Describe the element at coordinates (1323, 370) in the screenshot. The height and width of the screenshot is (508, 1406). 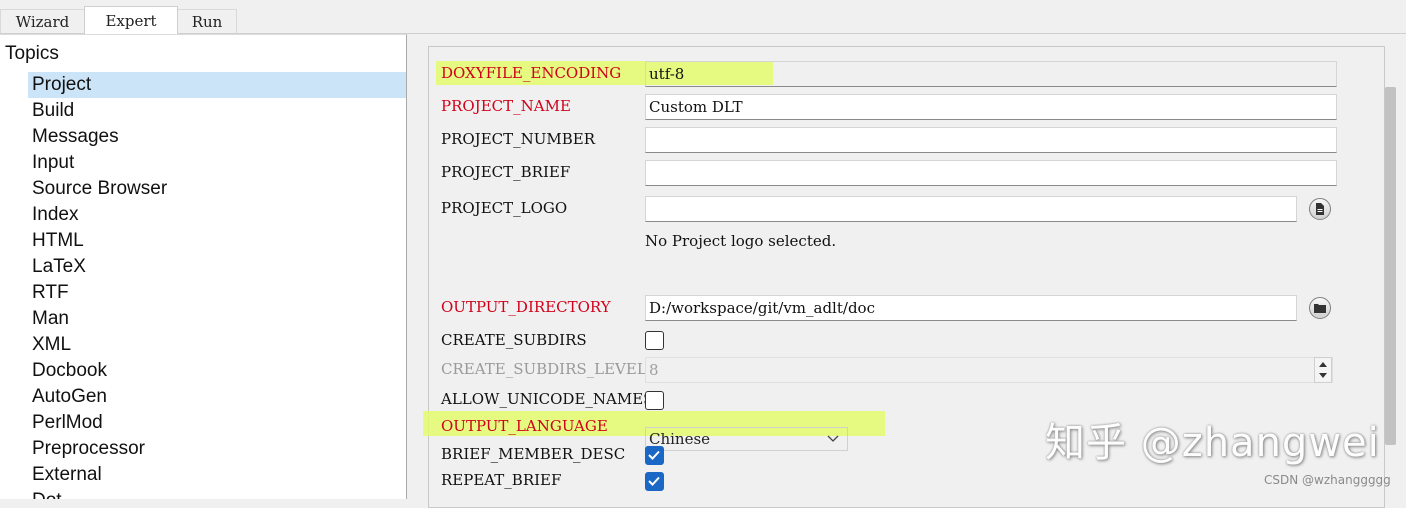
I see `spin-arrows-icon` at that location.